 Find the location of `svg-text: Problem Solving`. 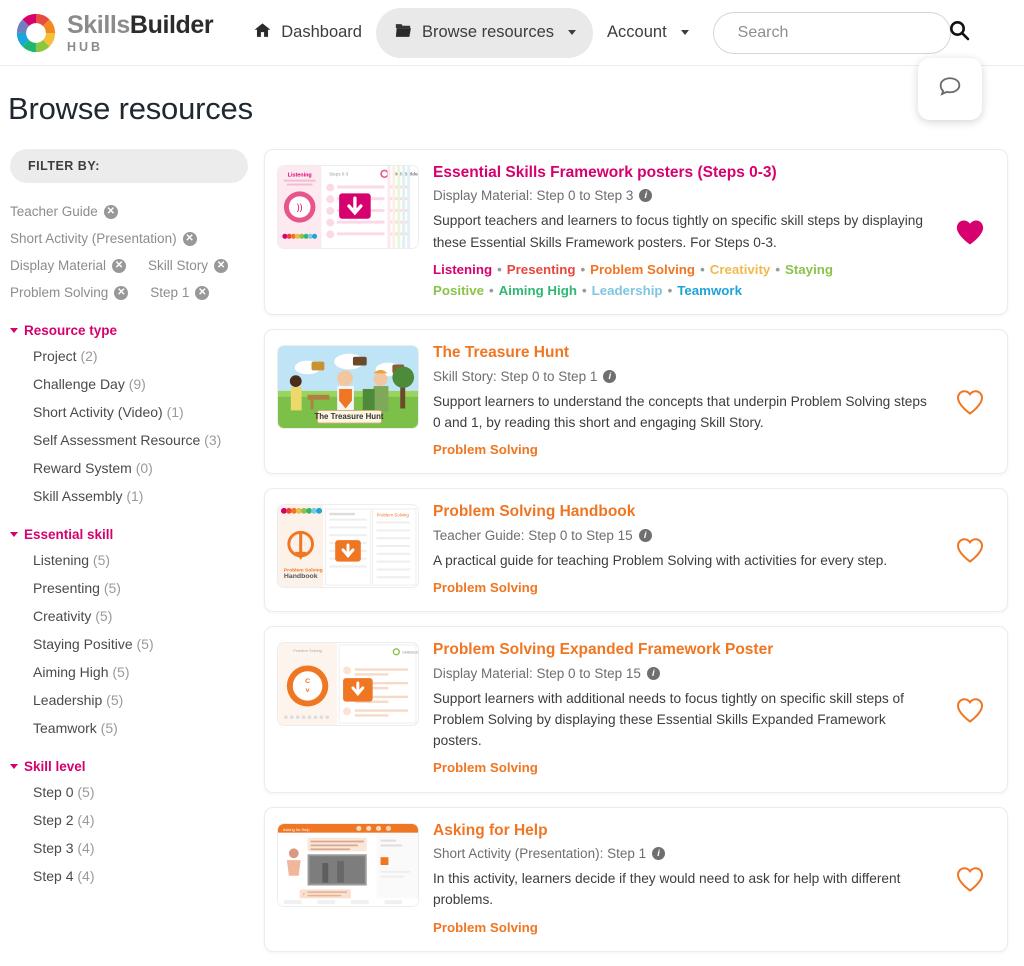

svg-text: Problem Solving is located at coordinates (307, 650).